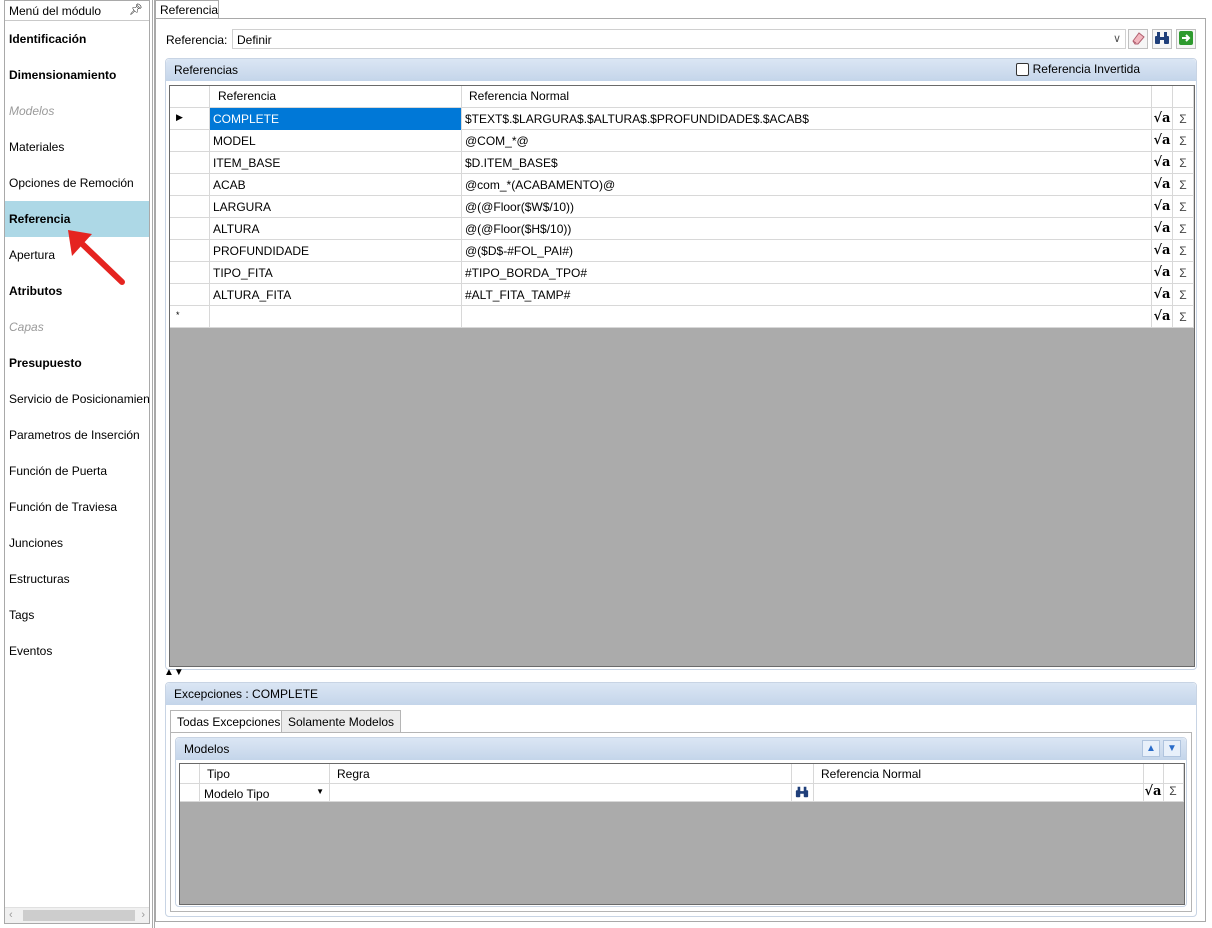 The height and width of the screenshot is (928, 1212). Describe the element at coordinates (1151, 748) in the screenshot. I see `move-up-button: ▲` at that location.